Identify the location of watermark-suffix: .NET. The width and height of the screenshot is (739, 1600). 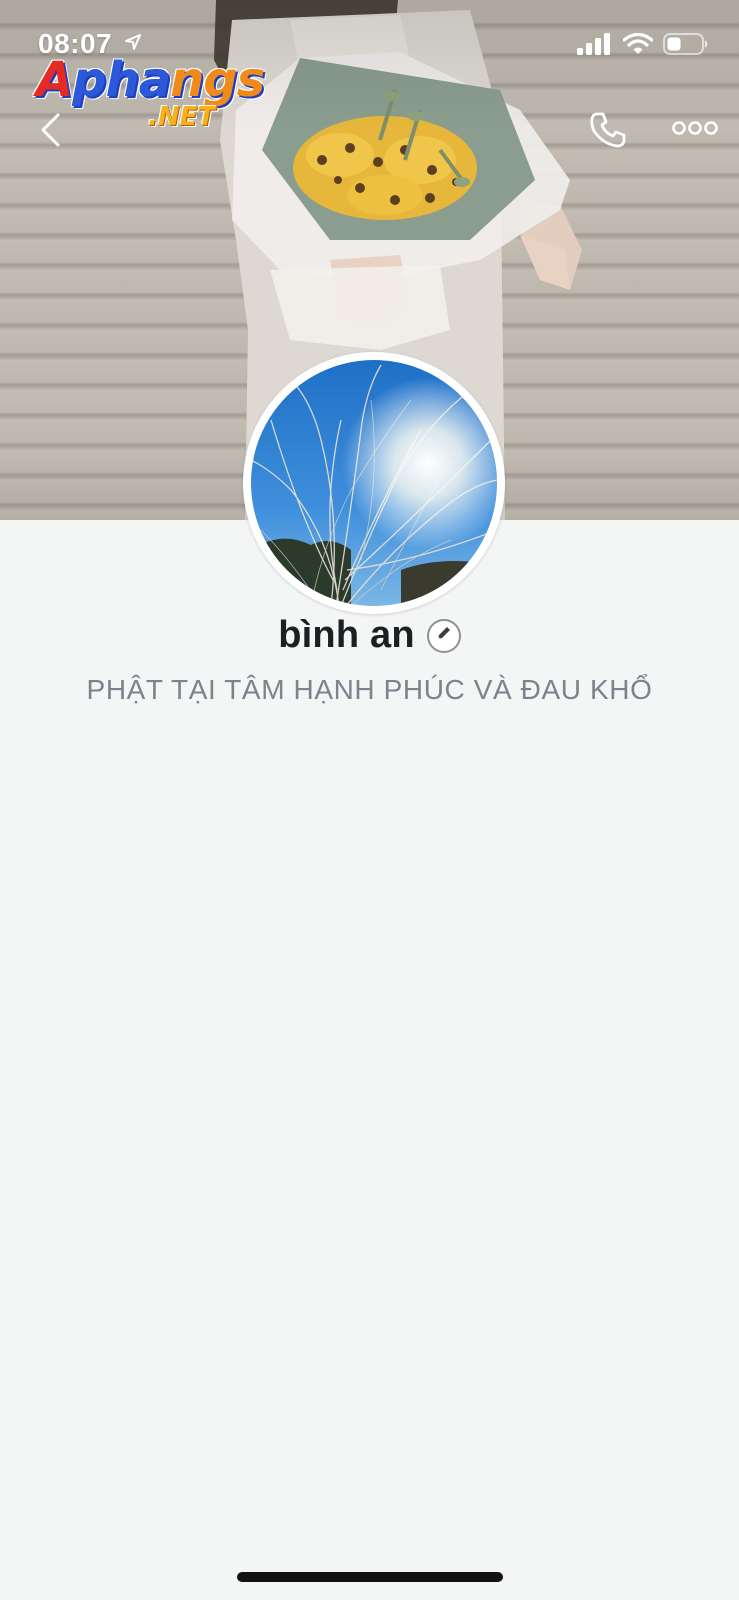
(182, 117).